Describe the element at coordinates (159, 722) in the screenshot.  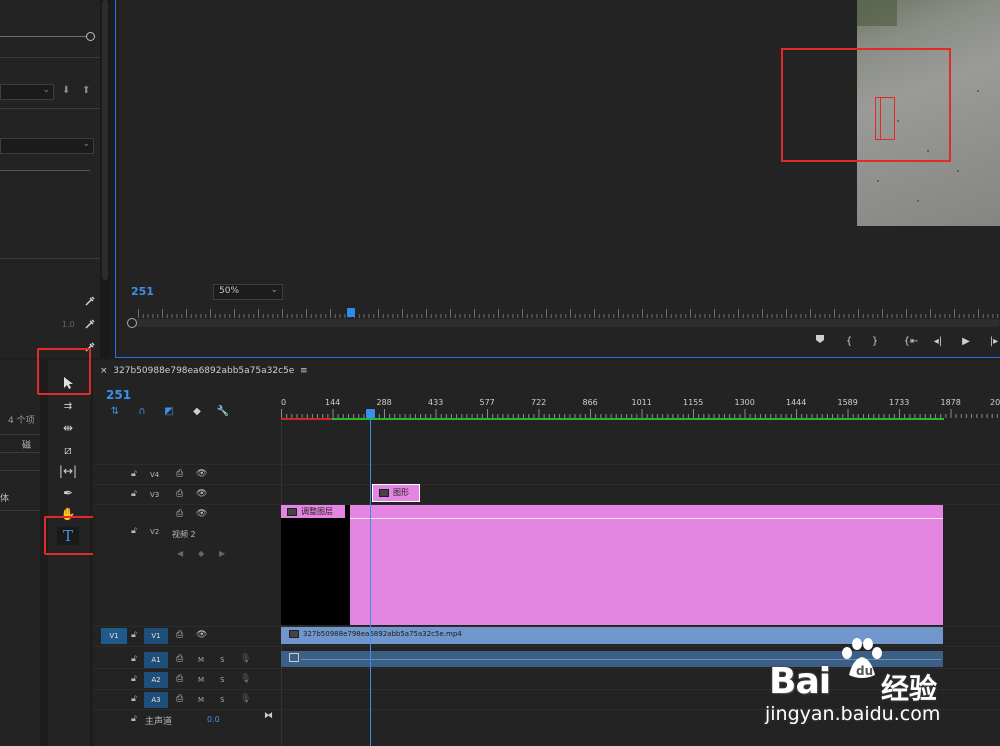
I see `master-track-label: 主声道` at that location.